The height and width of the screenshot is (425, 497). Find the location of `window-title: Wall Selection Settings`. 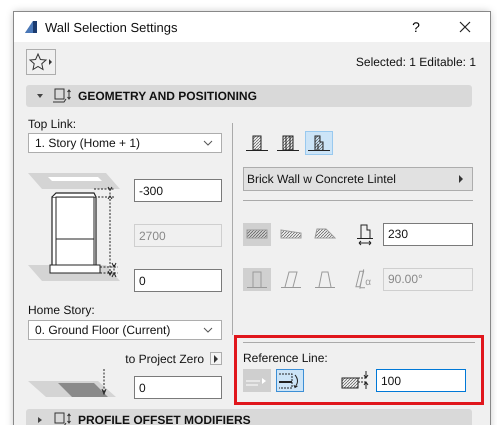

window-title: Wall Selection Settings is located at coordinates (111, 27).